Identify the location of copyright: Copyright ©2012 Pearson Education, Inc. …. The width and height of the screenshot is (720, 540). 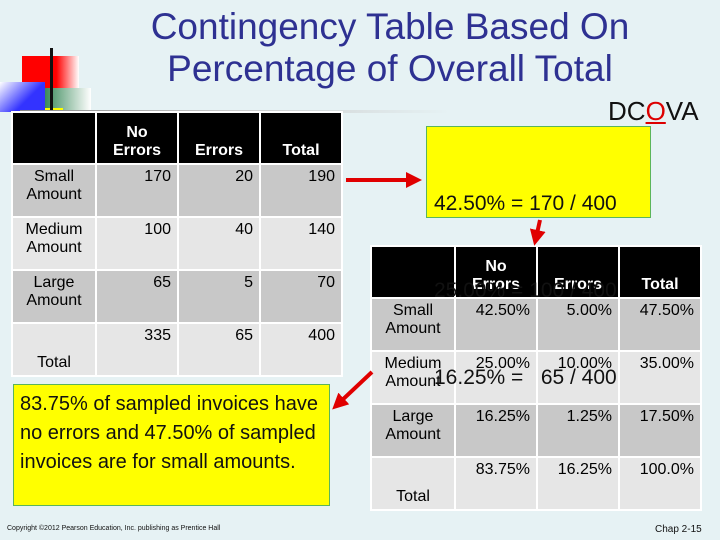
(114, 528).